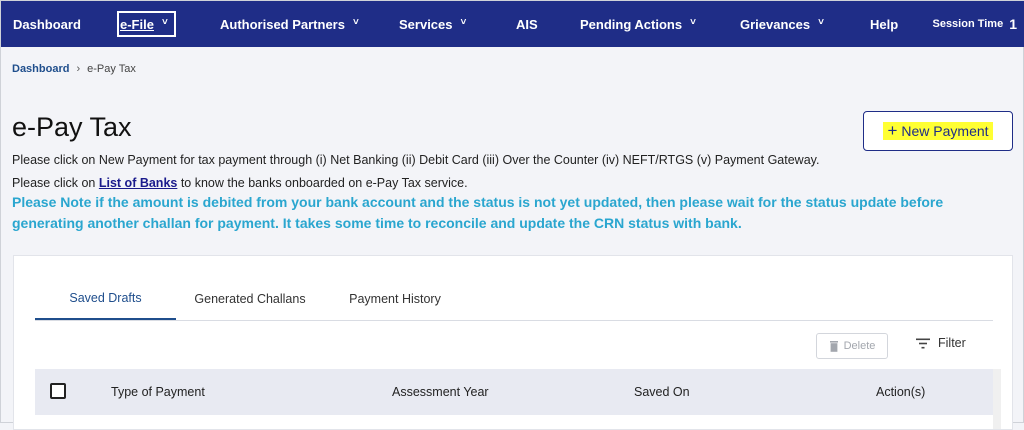 This screenshot has width=1024, height=430. I want to click on nav-pending-actions-label: Pending Actions, so click(631, 24).